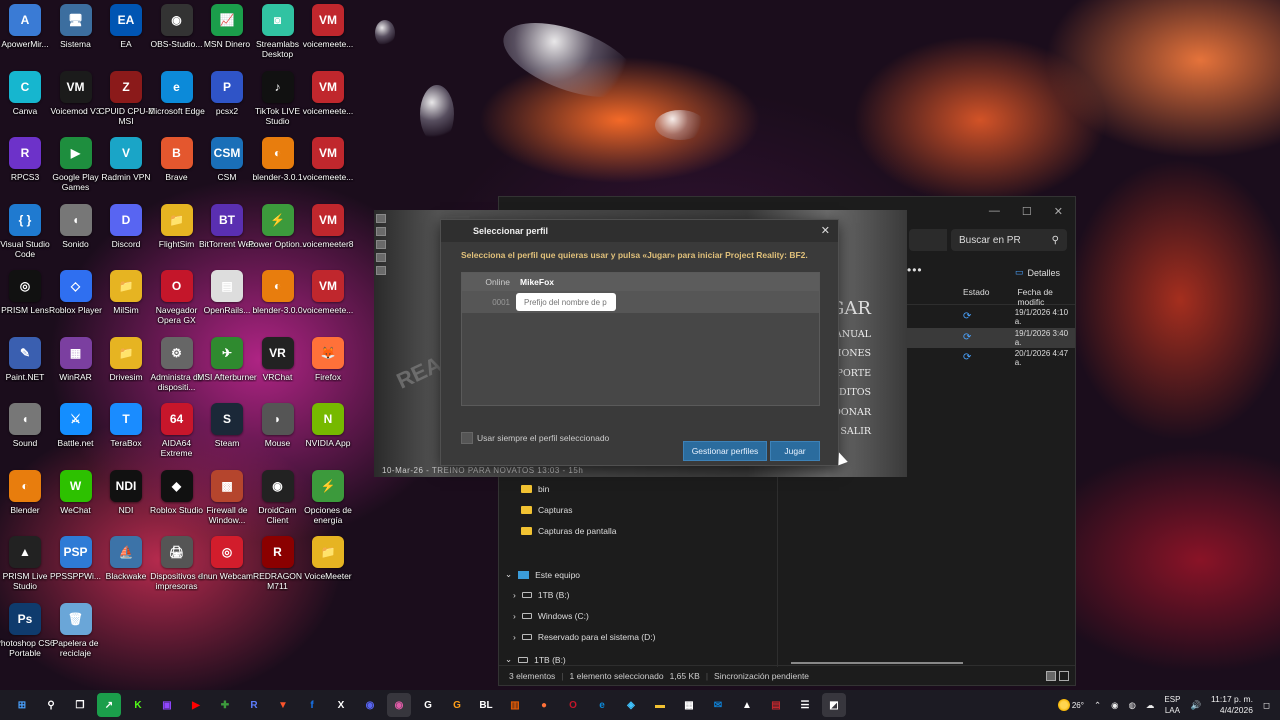  I want to click on desktop-icon: EA EA, so click(126, 37).